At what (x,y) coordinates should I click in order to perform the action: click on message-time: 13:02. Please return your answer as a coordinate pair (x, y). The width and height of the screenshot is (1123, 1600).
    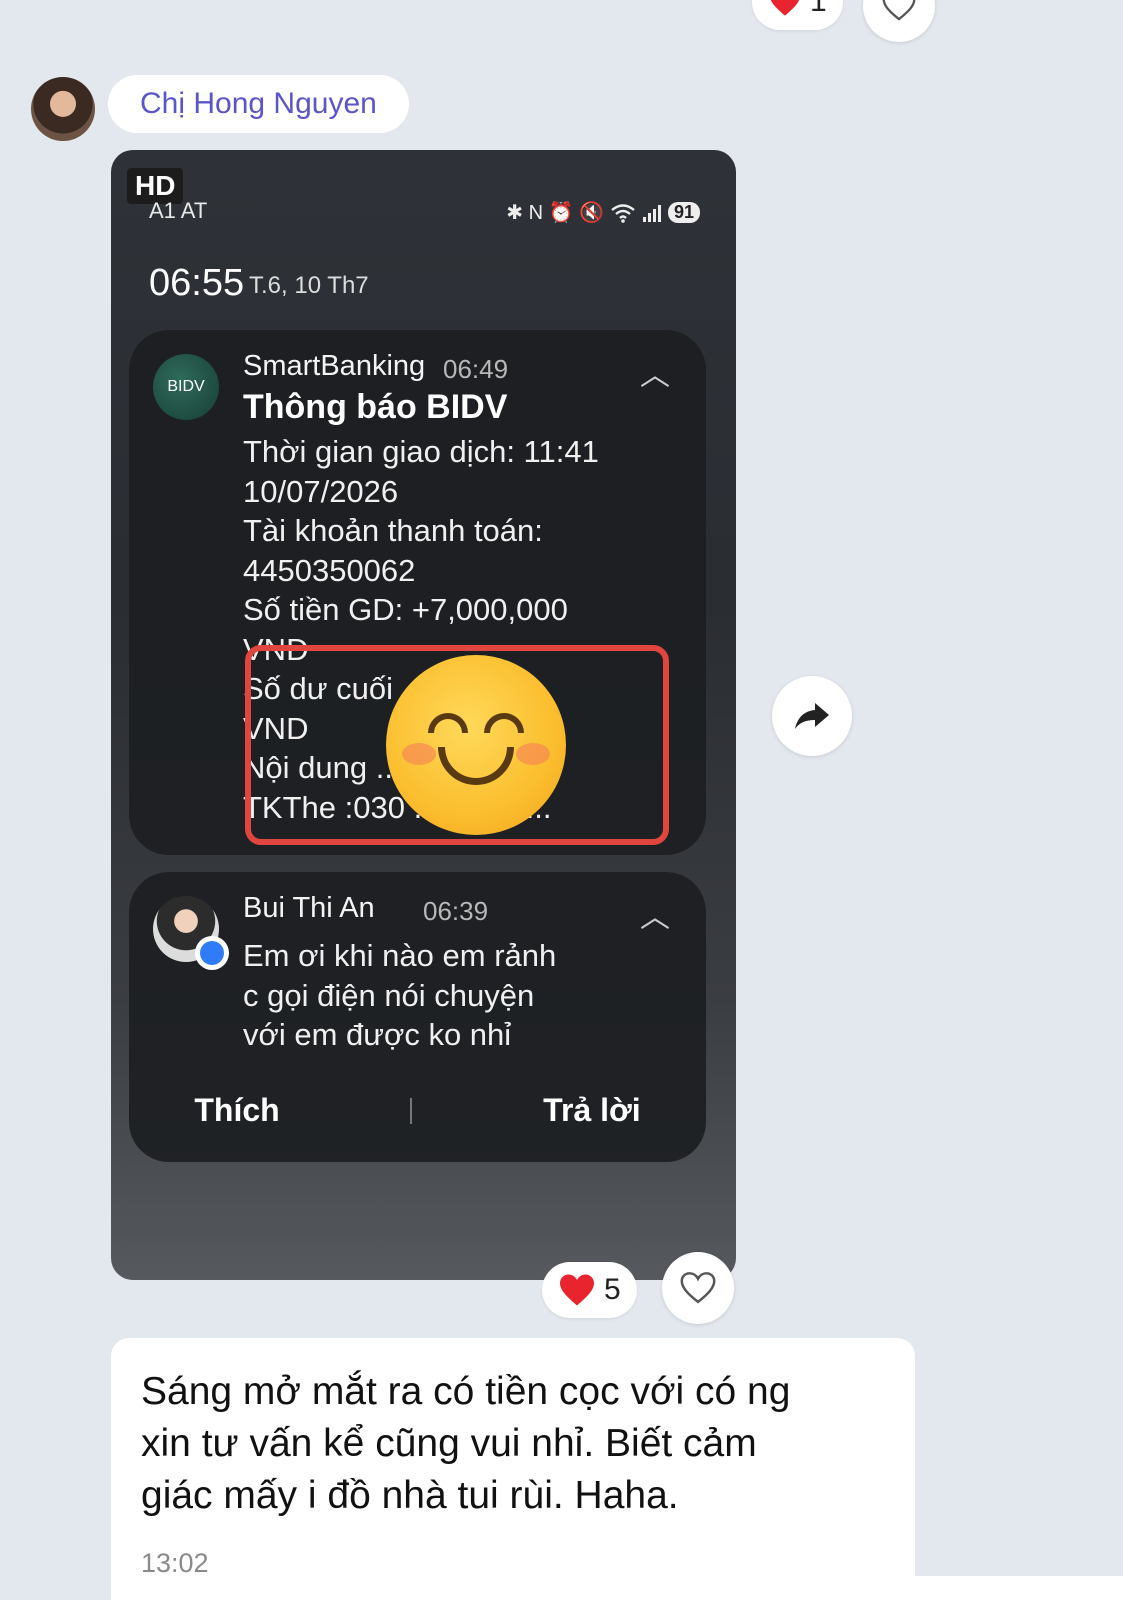
    Looking at the image, I should click on (175, 1563).